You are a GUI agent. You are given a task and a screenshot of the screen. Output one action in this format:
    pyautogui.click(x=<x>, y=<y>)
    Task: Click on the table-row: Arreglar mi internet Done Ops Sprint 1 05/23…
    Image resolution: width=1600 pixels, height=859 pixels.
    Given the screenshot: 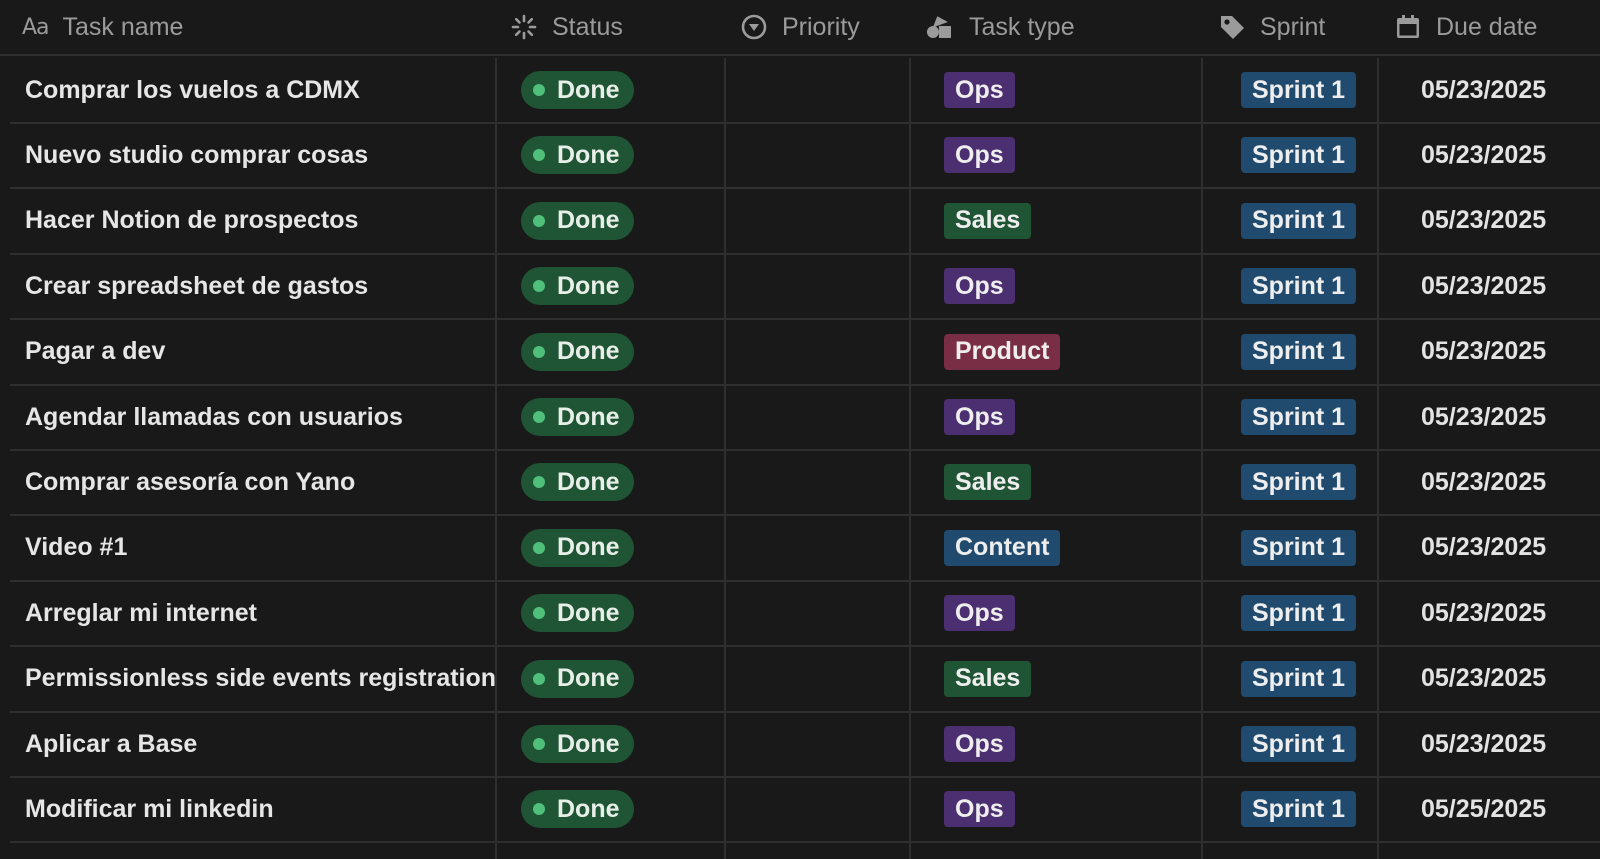 What is the action you would take?
    pyautogui.click(x=800, y=614)
    